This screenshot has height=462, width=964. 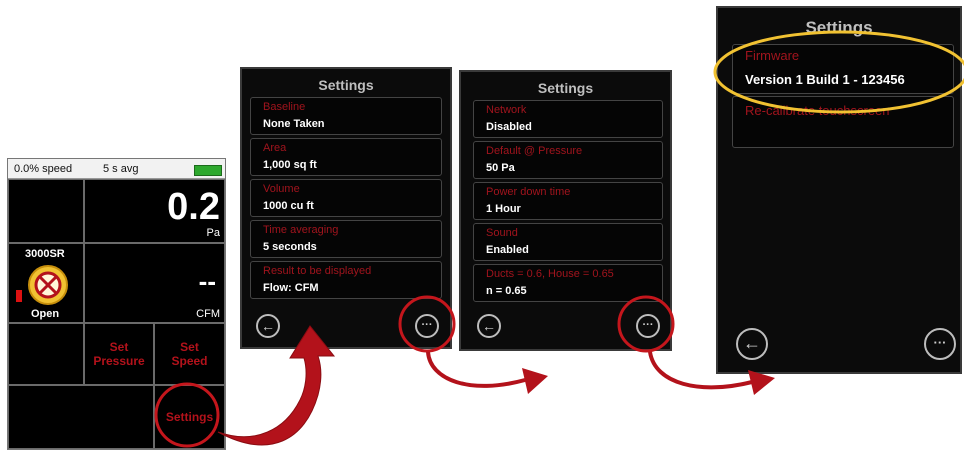 I want to click on flow-arrow-3-head, so click(x=761, y=382).